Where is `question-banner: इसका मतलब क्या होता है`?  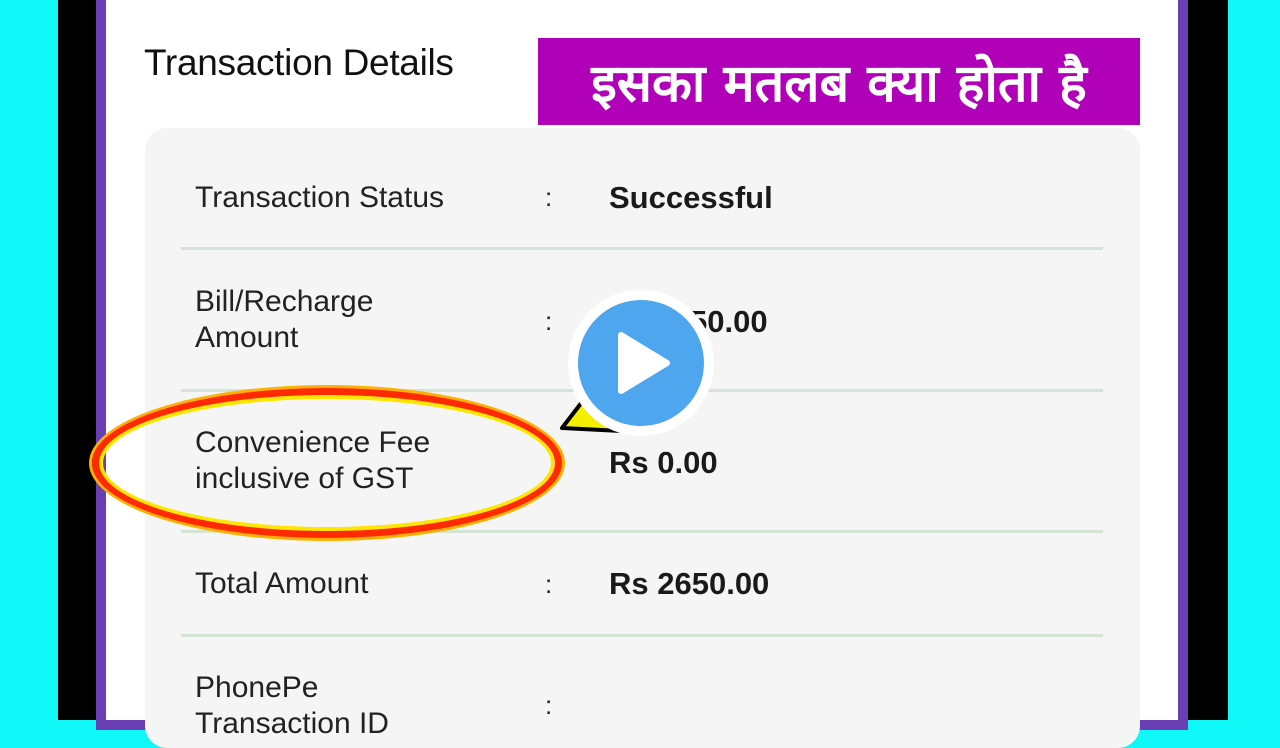
question-banner: इसका मतलब क्या होता है is located at coordinates (839, 81).